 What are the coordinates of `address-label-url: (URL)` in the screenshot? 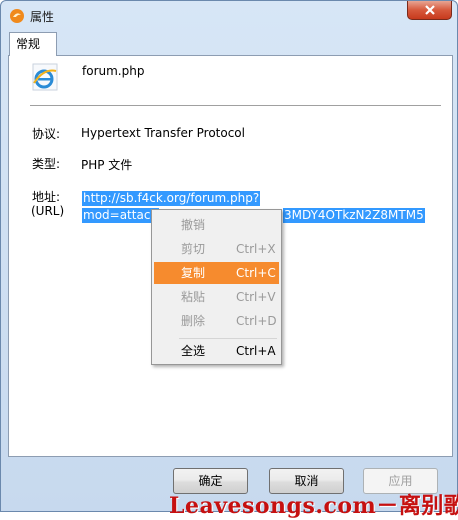 It's located at (48, 211).